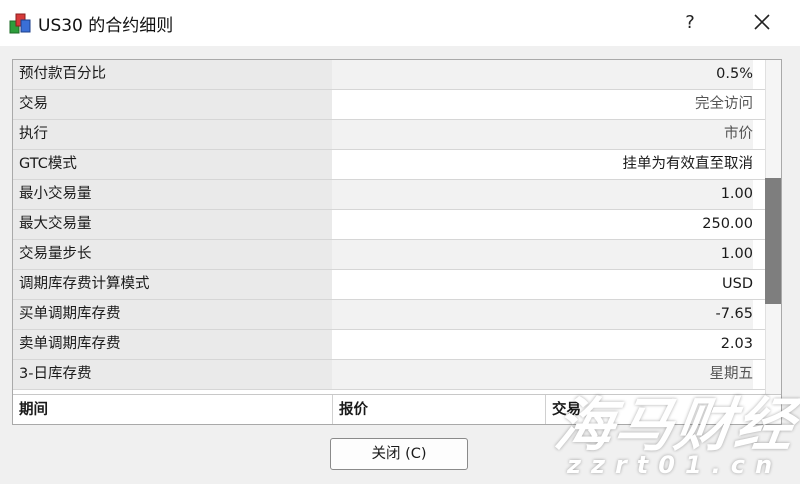 Image resolution: width=800 pixels, height=484 pixels. I want to click on spec-value: -7.65, so click(542, 314).